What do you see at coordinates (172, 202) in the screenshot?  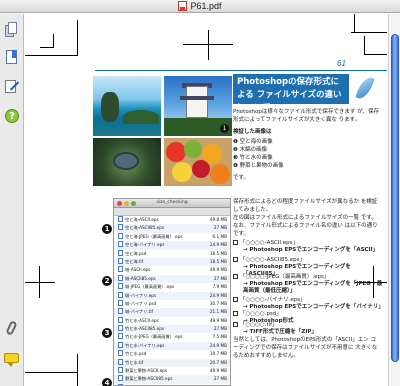 I see `finder-title: size_checking` at bounding box center [172, 202].